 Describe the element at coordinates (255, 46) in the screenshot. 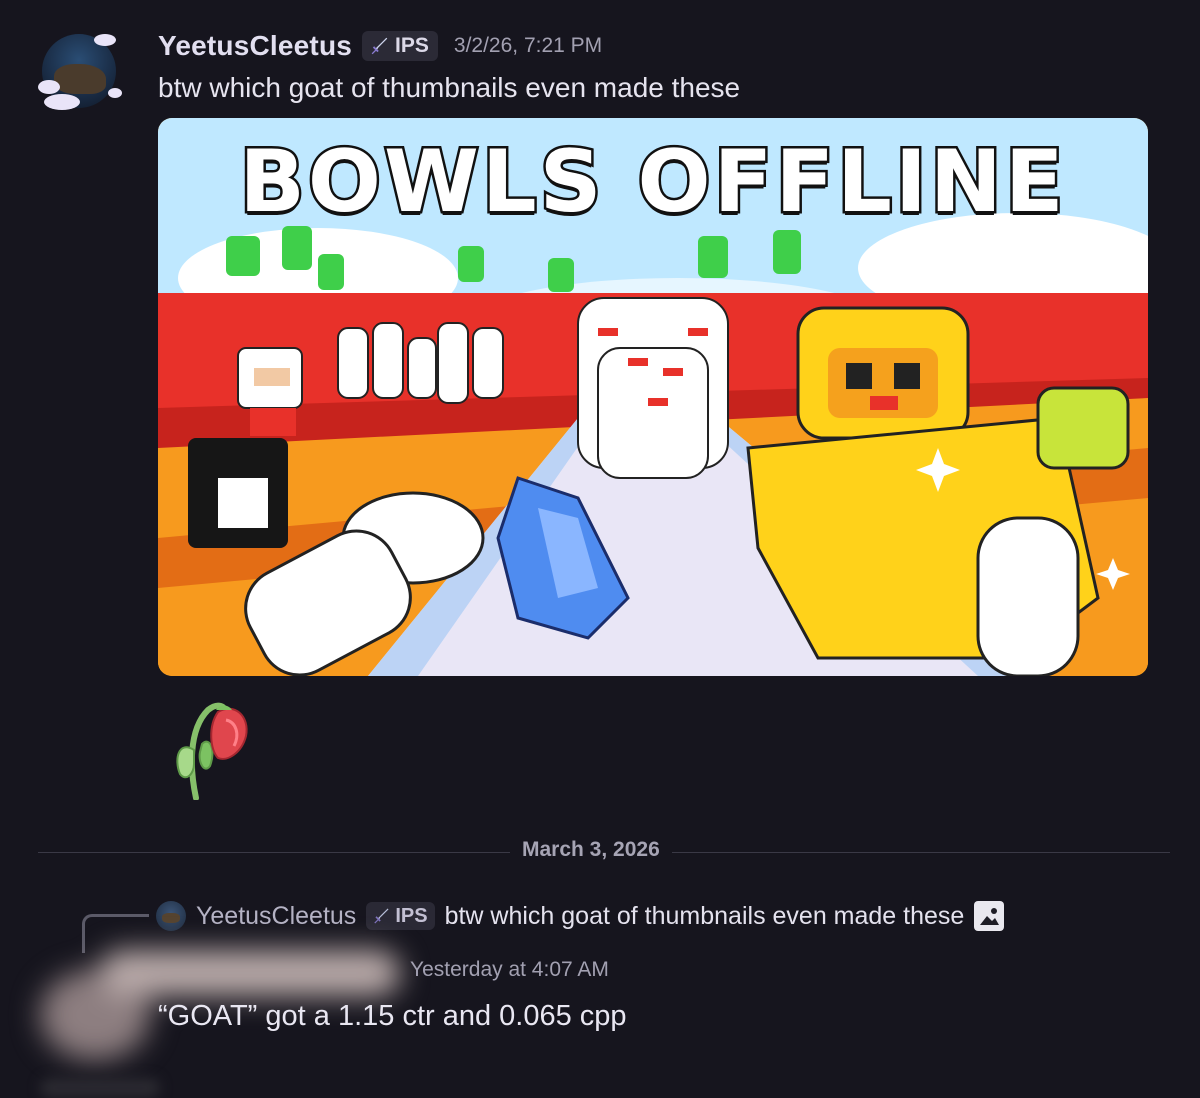

I see `author-username: YeetusCleetus` at that location.